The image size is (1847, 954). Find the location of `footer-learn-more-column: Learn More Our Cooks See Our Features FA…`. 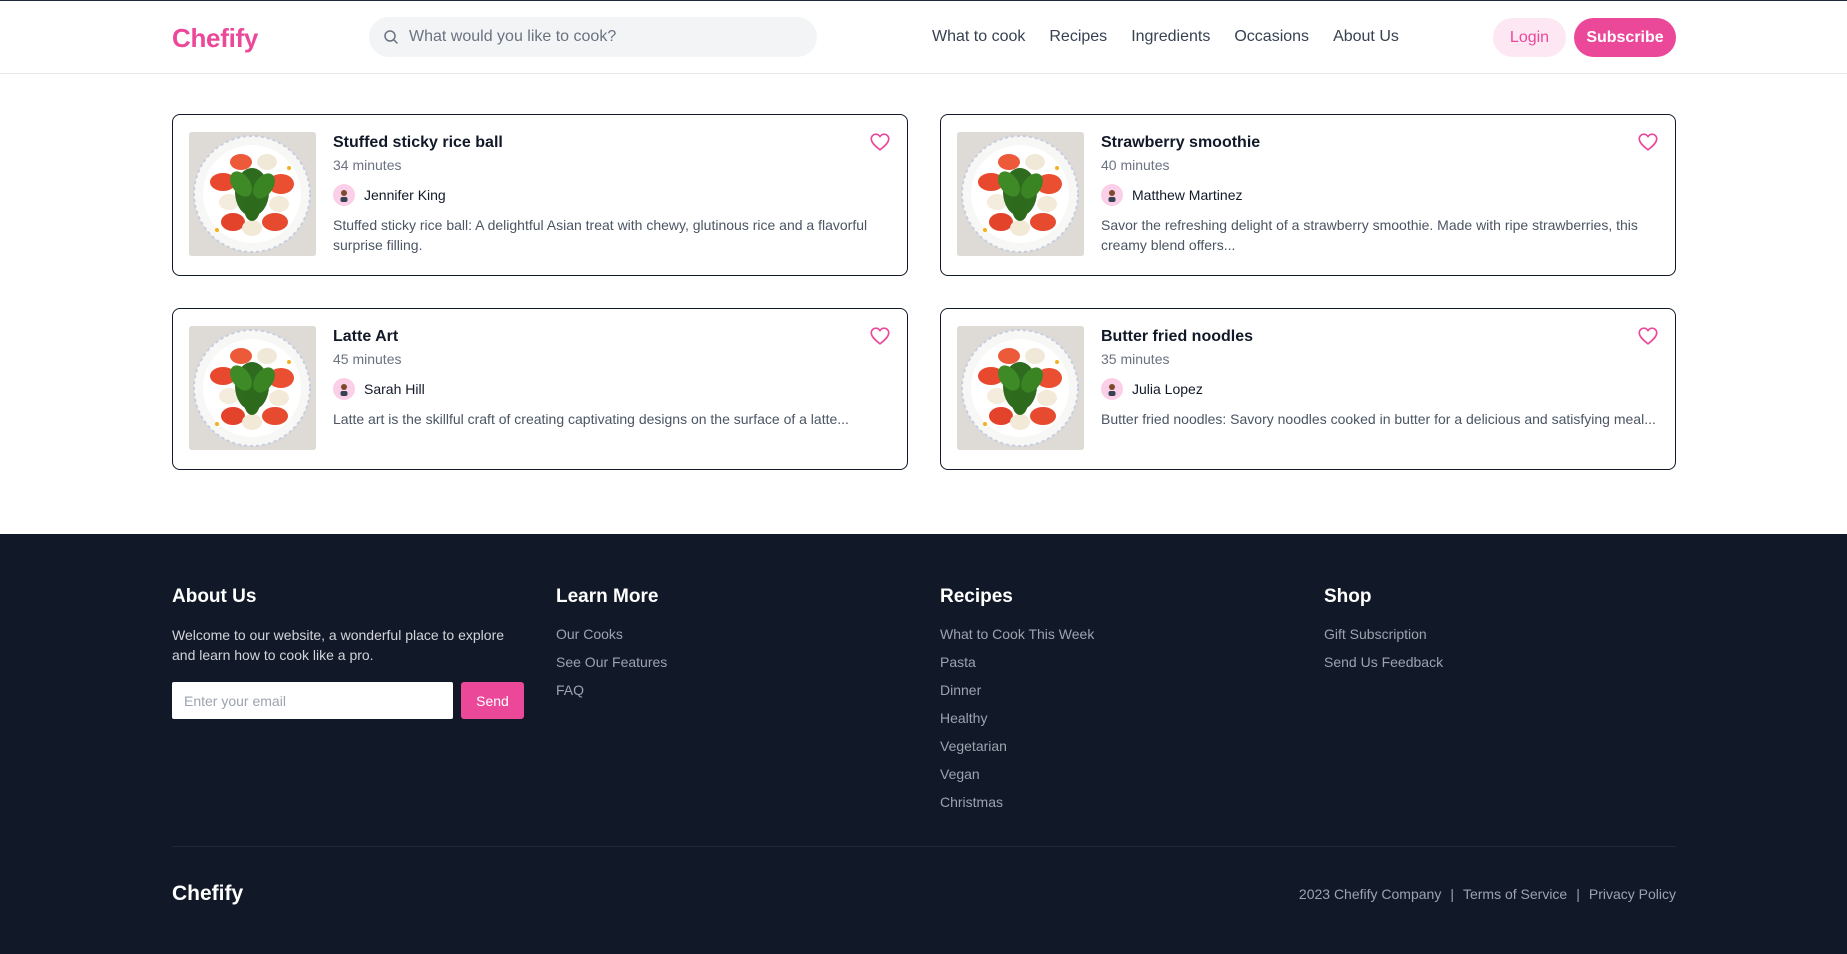

footer-learn-more-column: Learn More Our Cooks See Our Features FA… is located at coordinates (611, 647).